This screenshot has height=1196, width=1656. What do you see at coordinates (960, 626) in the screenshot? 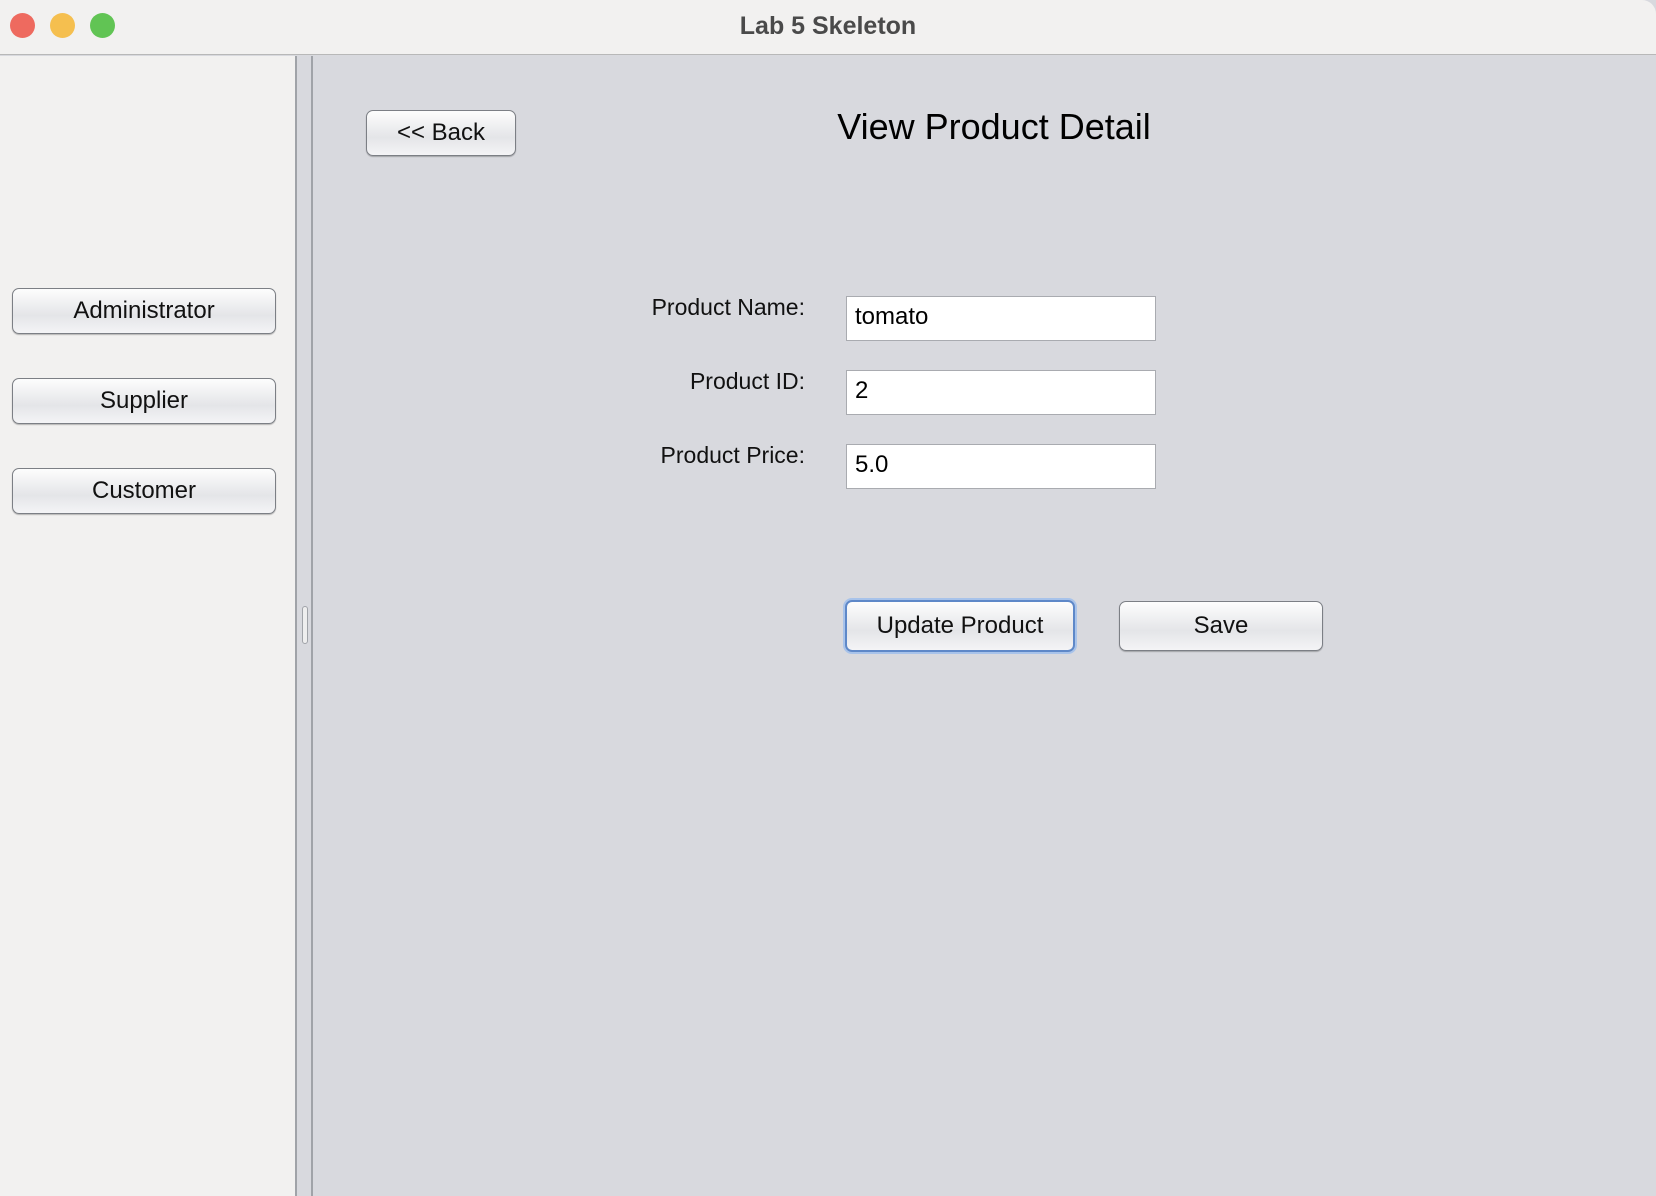
I see `update-product-button: Update Product` at bounding box center [960, 626].